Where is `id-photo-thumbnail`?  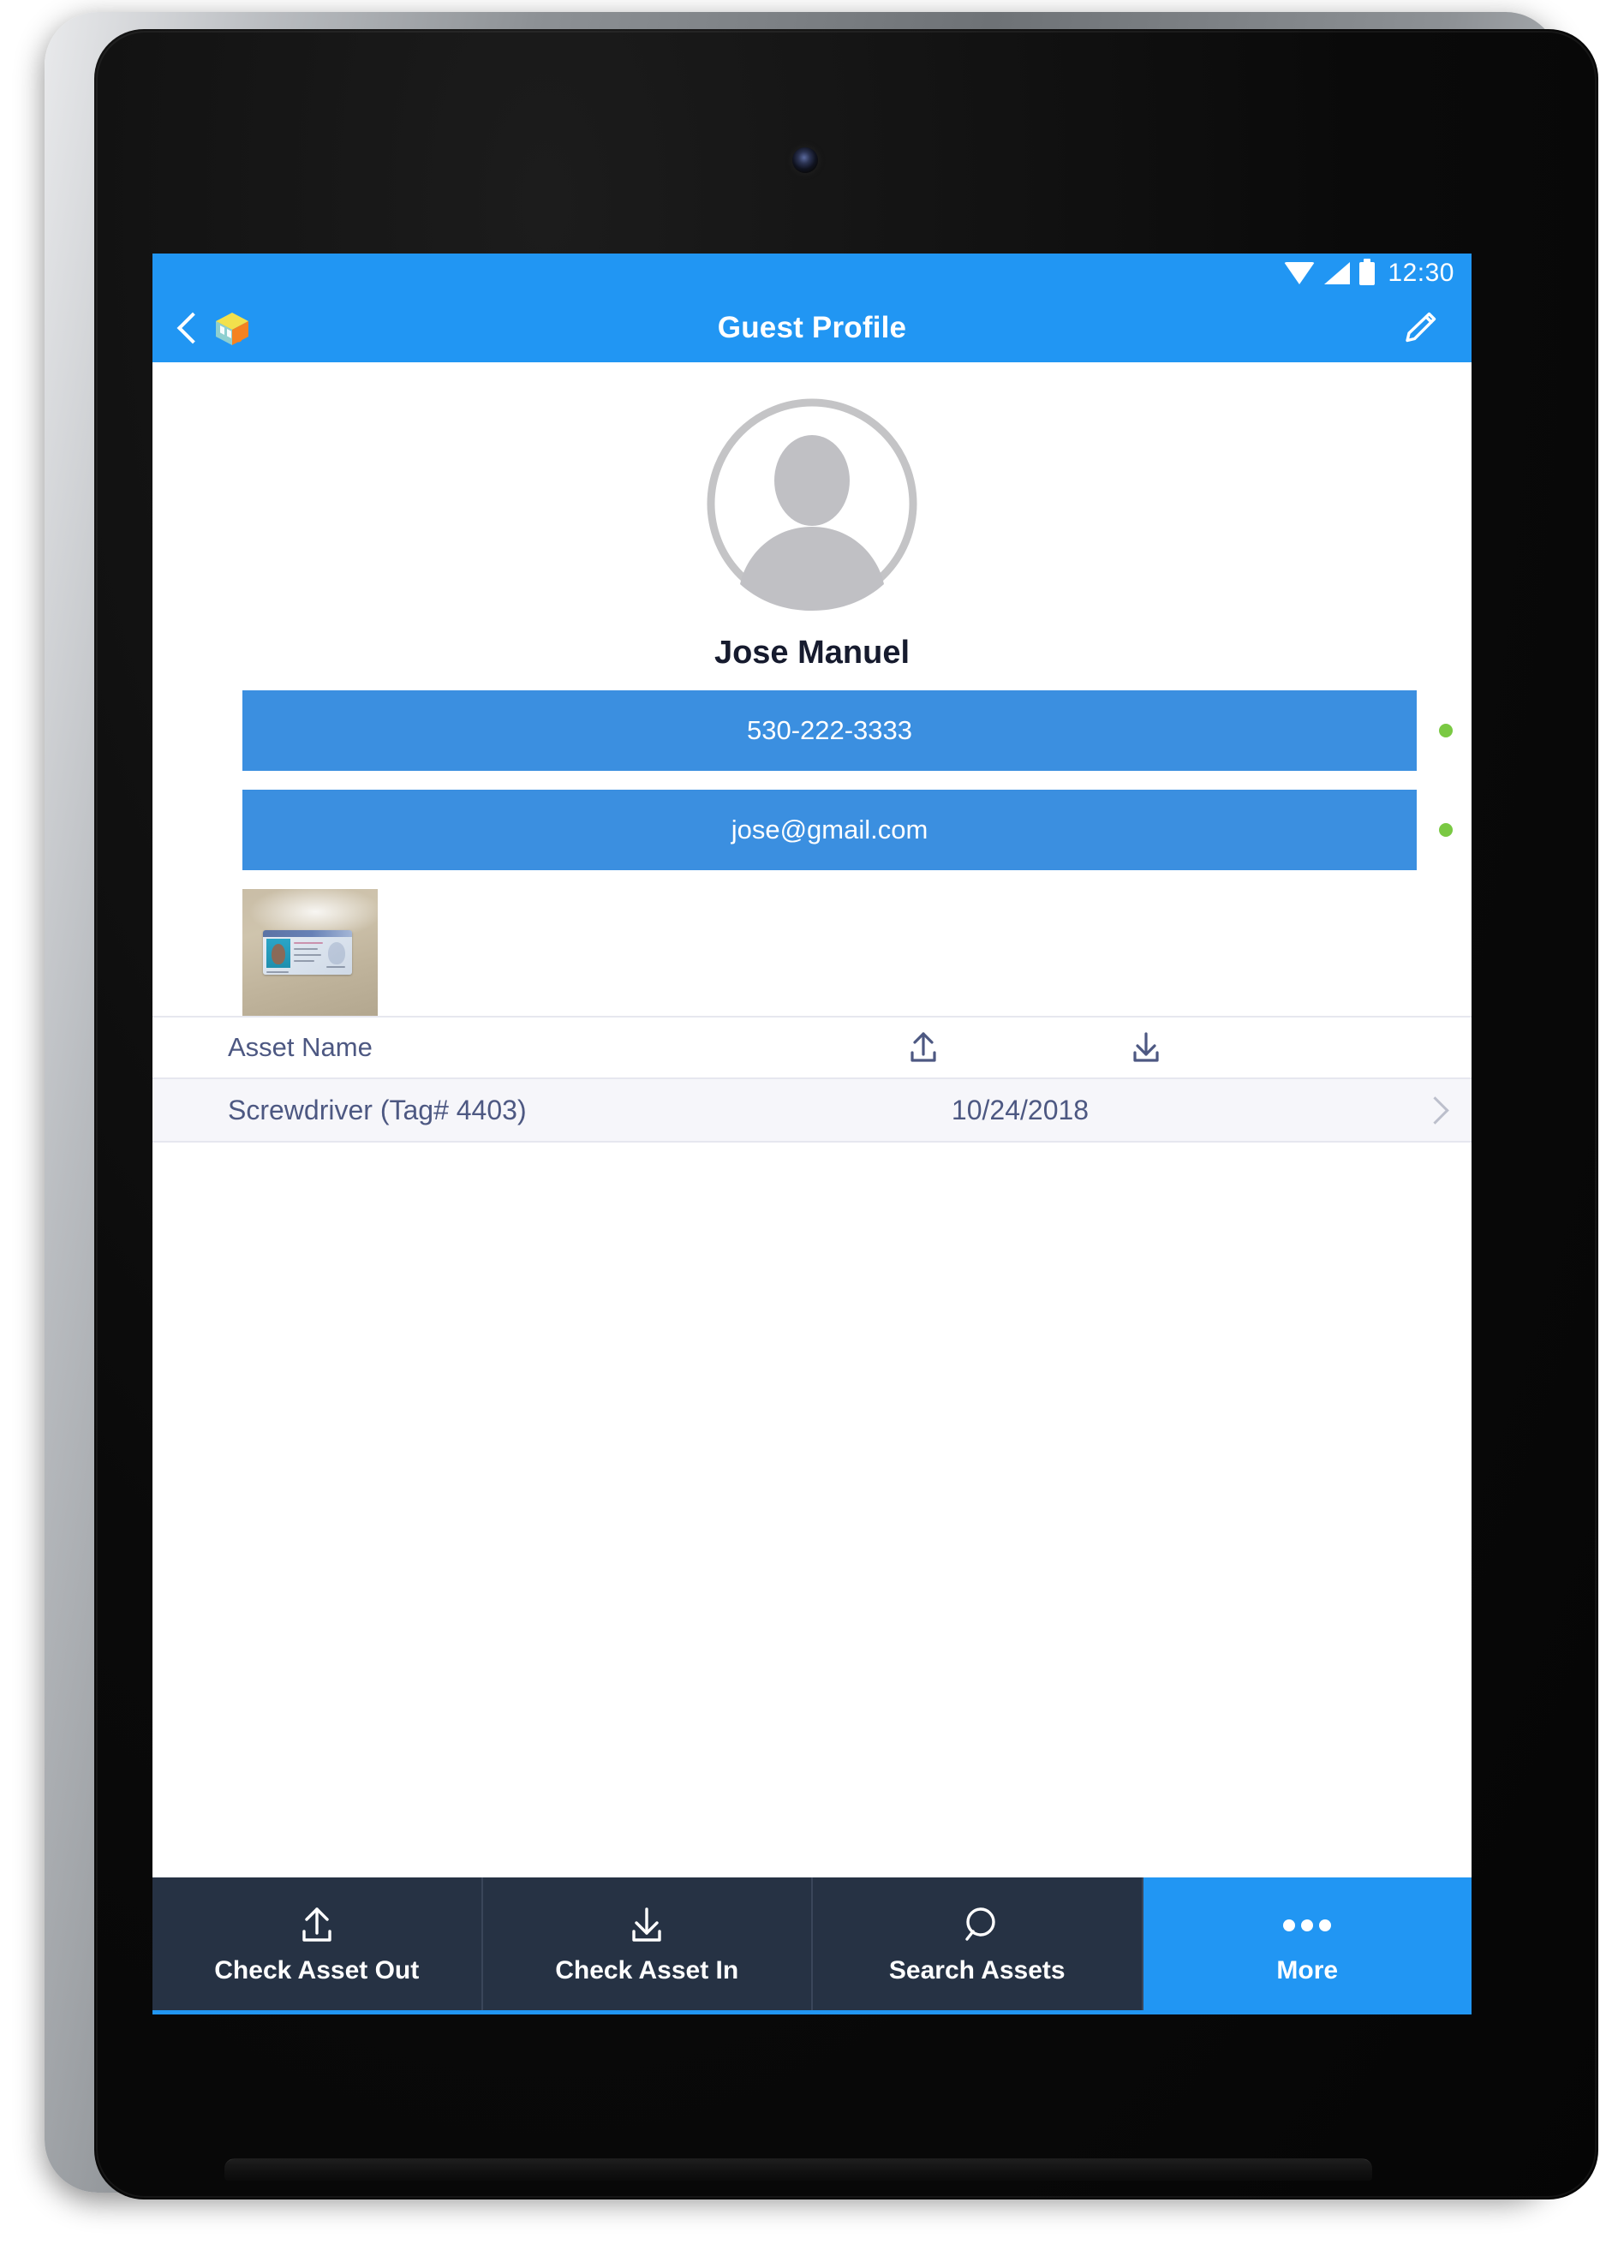 id-photo-thumbnail is located at coordinates (310, 953).